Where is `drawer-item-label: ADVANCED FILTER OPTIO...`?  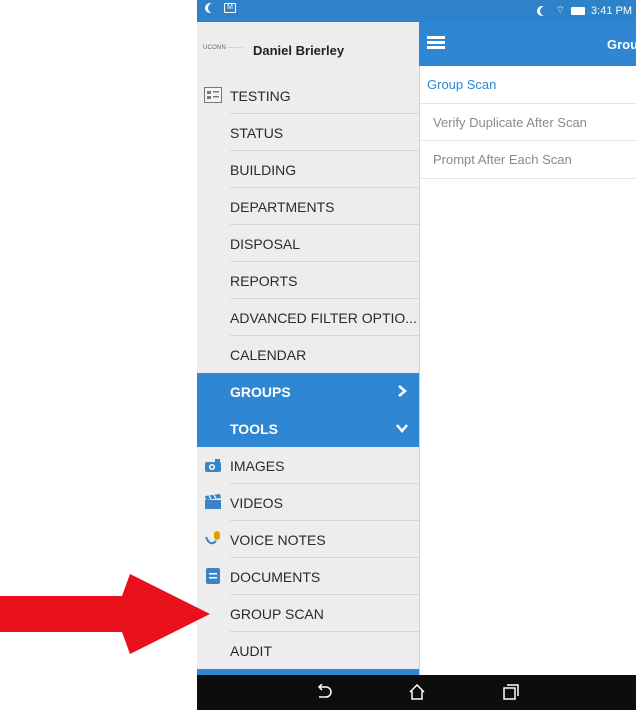 drawer-item-label: ADVANCED FILTER OPTIO... is located at coordinates (323, 317).